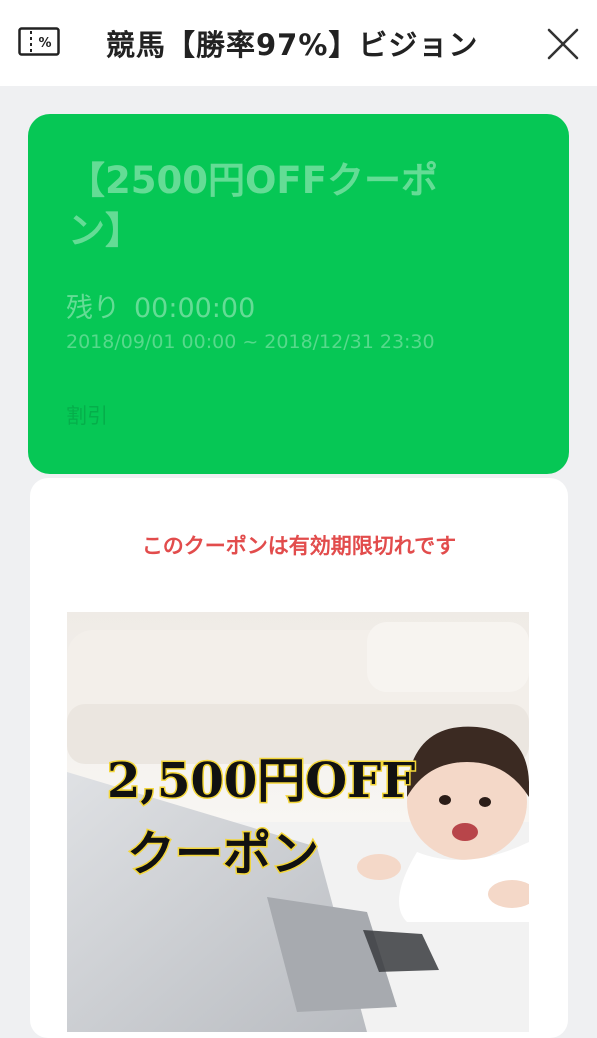  What do you see at coordinates (250, 342) in the screenshot?
I see `valid-period: 2018/09/01 00:00 ~ 2018/12/31 23:30` at bounding box center [250, 342].